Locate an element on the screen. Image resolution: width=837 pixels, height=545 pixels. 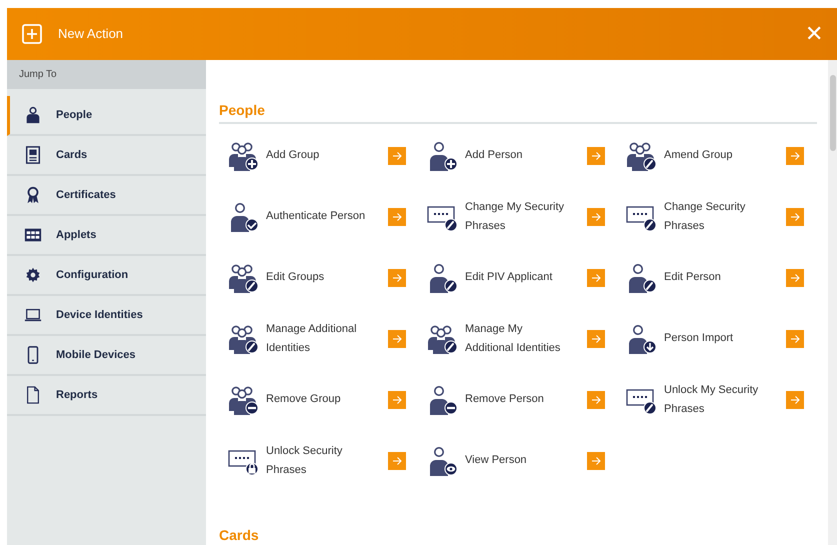
sidebar-item: Configuration is located at coordinates (106, 276).